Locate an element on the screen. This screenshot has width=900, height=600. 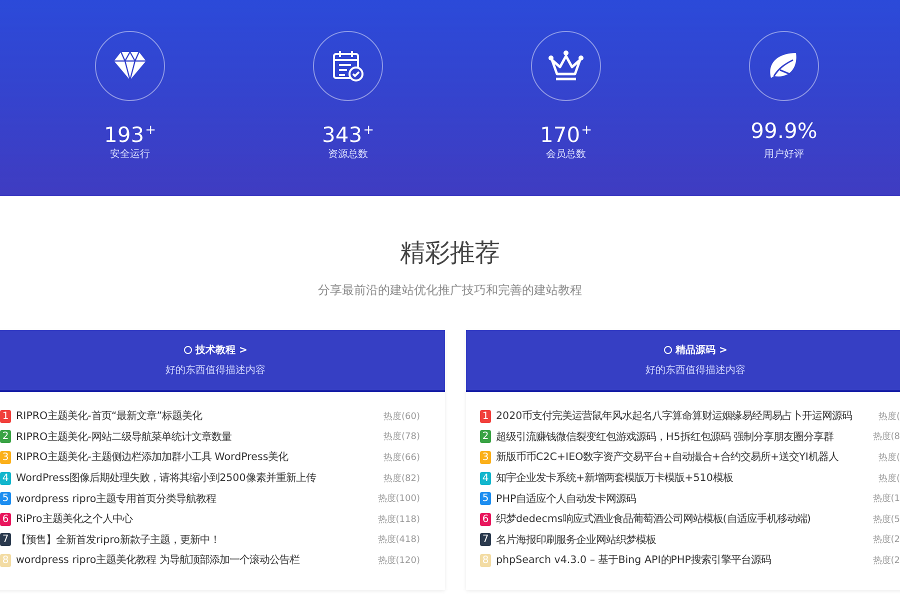
article-link: wordpress ripro主题专用首页分类导航教程 is located at coordinates (194, 499).